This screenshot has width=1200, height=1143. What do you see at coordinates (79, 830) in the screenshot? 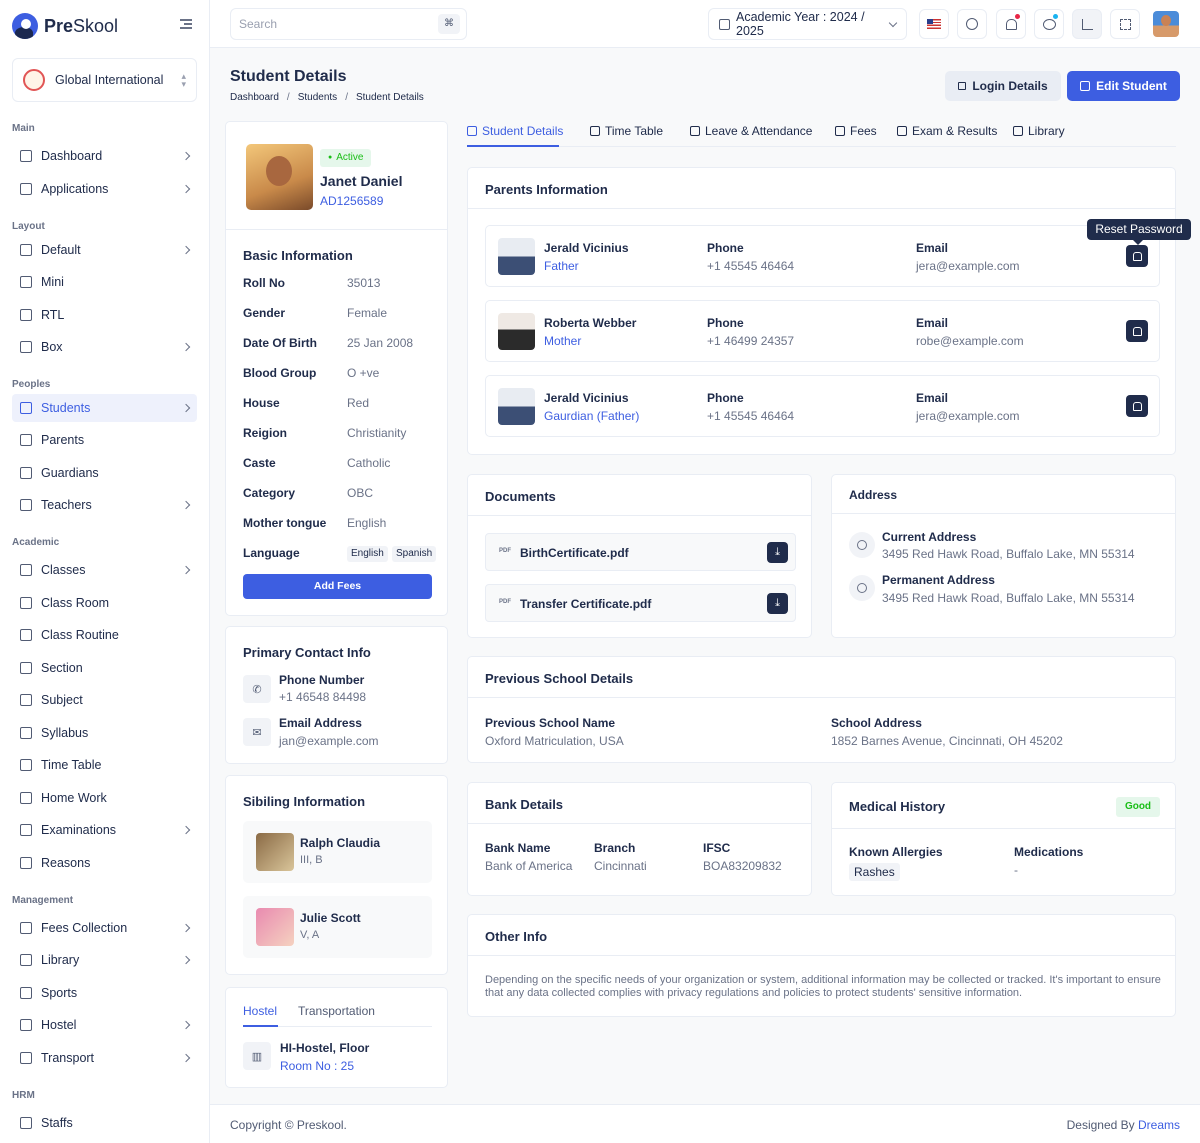
I see `sidebar-item-label: Examinations` at bounding box center [79, 830].